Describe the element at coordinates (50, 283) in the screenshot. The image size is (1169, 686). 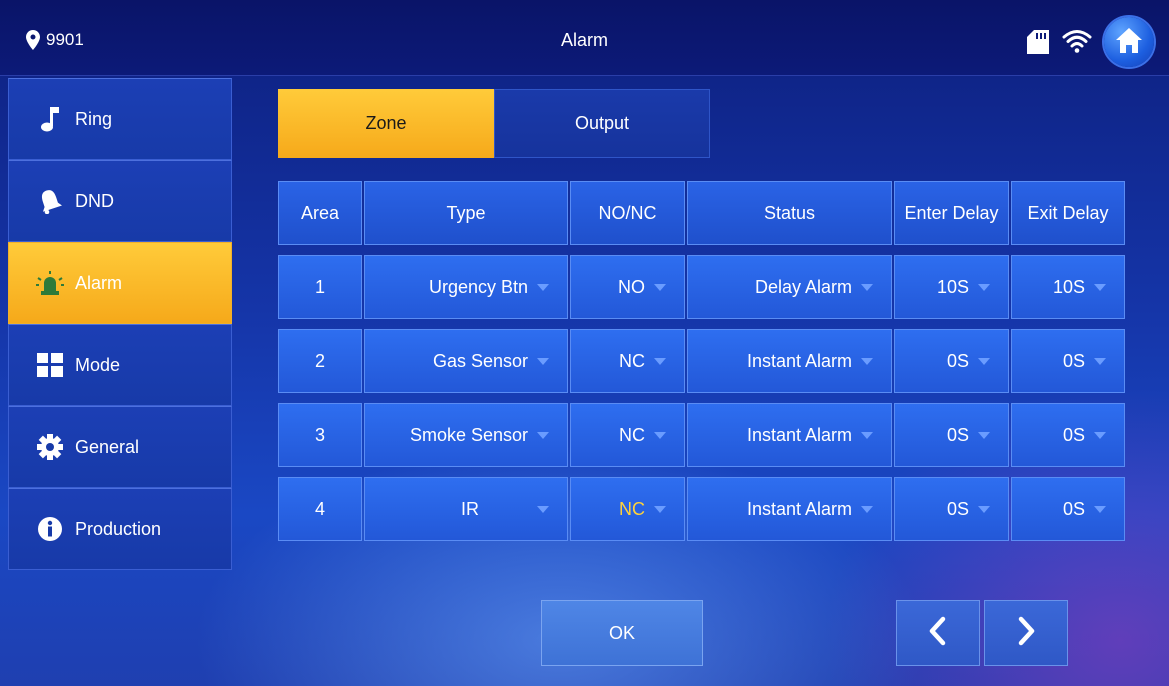
I see `alarm-light-icon` at that location.